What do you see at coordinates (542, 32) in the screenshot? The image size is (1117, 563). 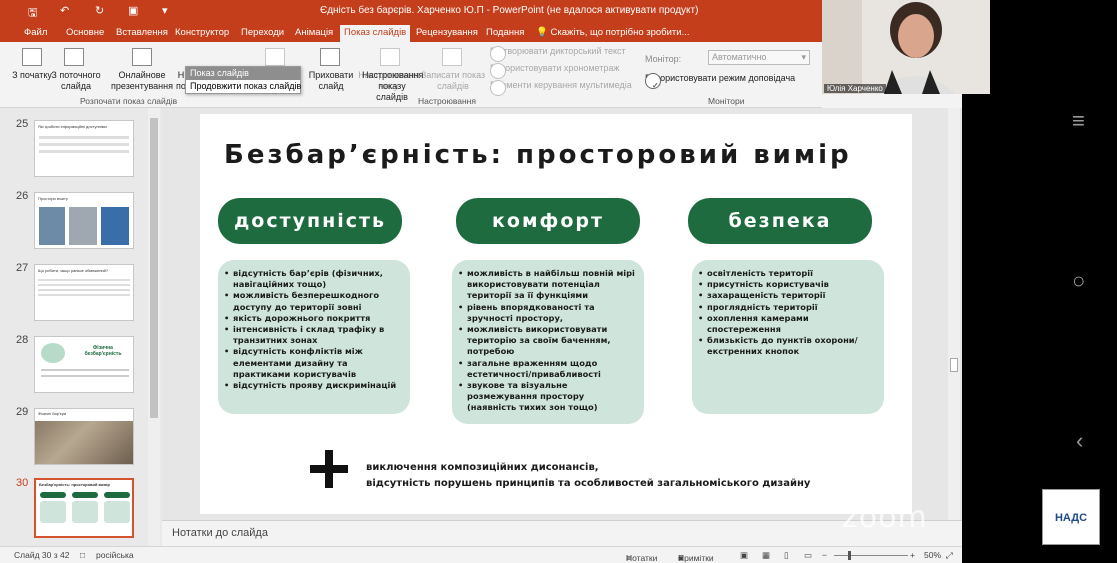 I see `lightbulb-icon: 💡` at bounding box center [542, 32].